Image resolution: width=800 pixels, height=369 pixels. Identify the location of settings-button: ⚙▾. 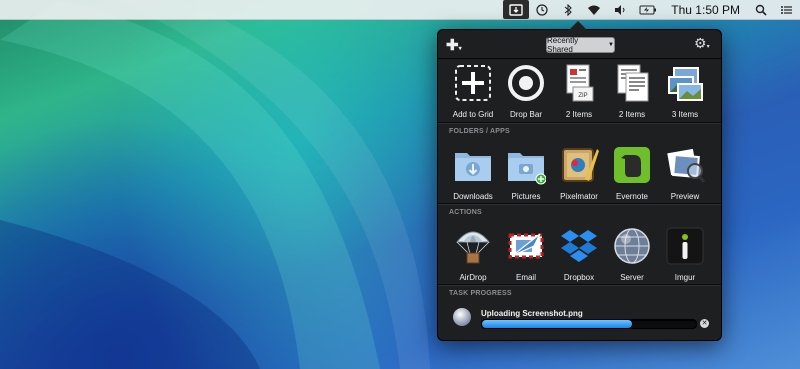
(702, 43).